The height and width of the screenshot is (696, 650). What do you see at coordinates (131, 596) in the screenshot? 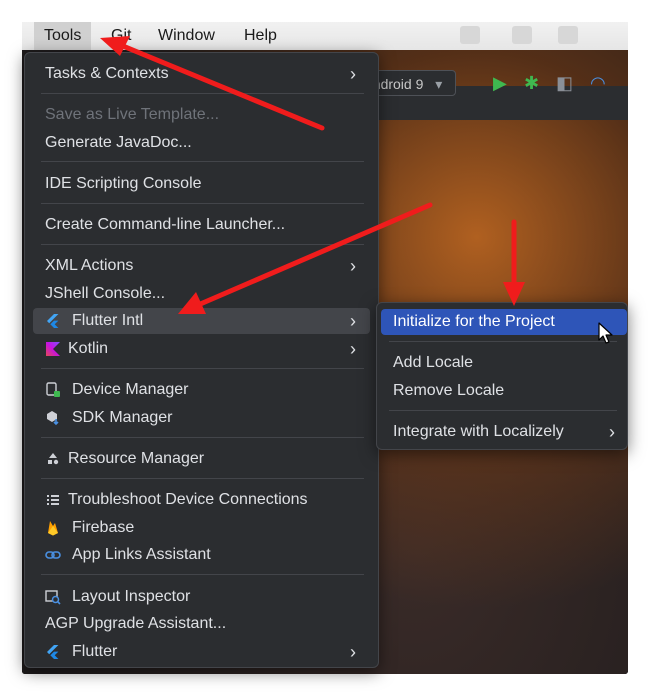
I see `menu-item-label: Layout Inspector` at bounding box center [131, 596].